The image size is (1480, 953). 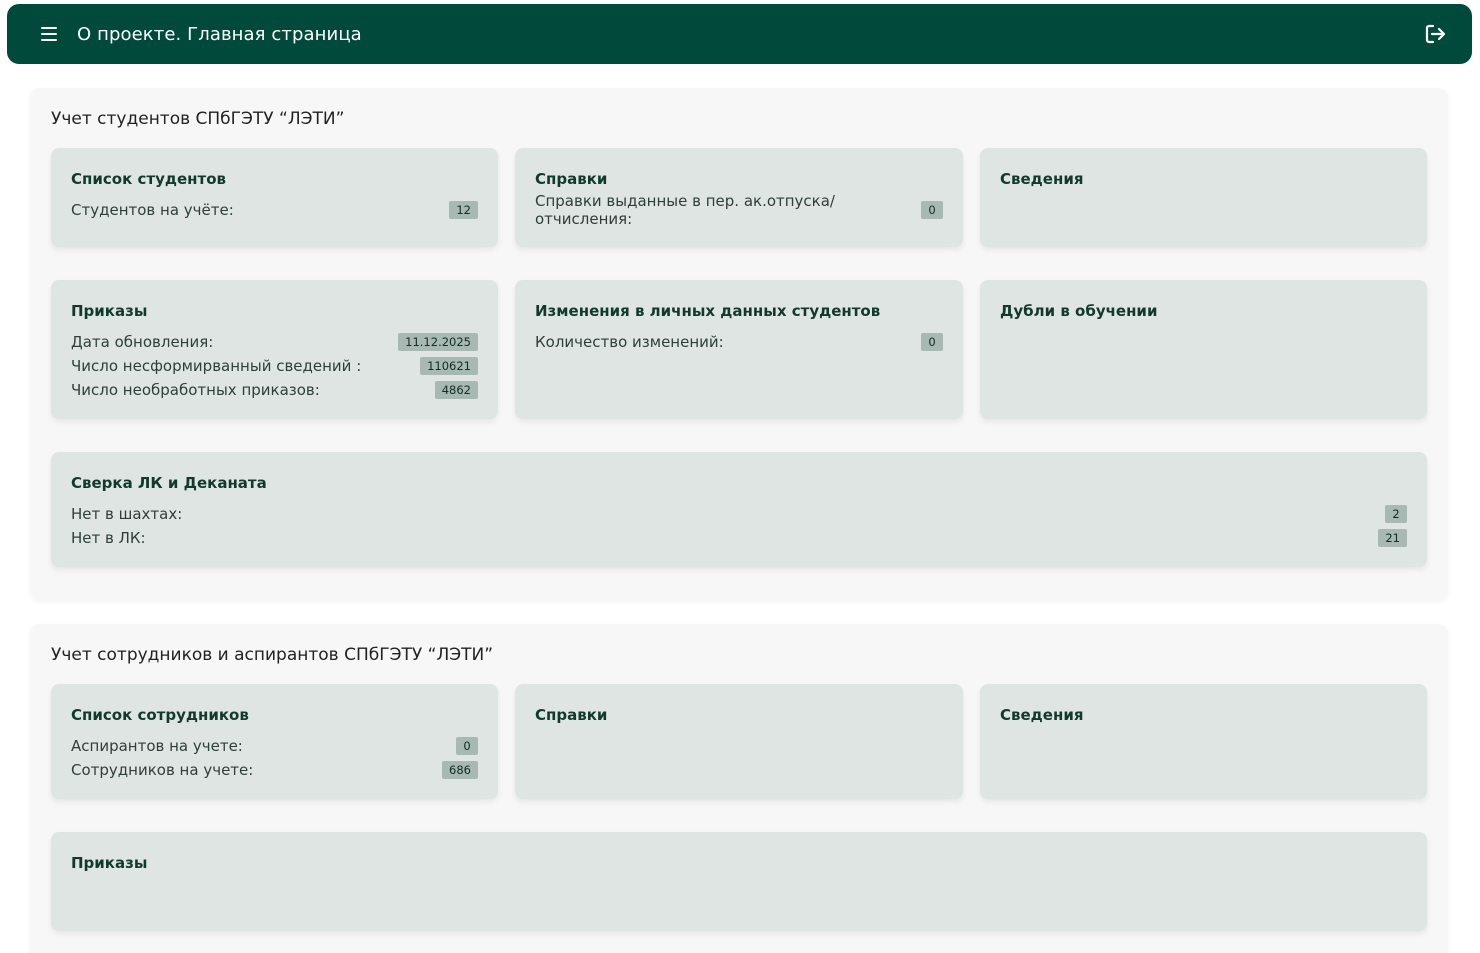 I want to click on students-info-card: Сведения, so click(x=1203, y=197).